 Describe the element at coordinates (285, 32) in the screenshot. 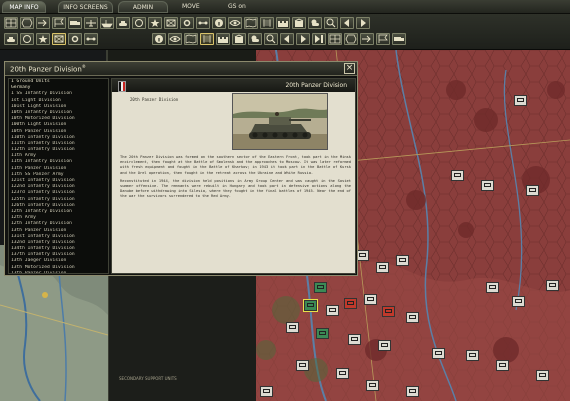

I see `toolbar` at that location.